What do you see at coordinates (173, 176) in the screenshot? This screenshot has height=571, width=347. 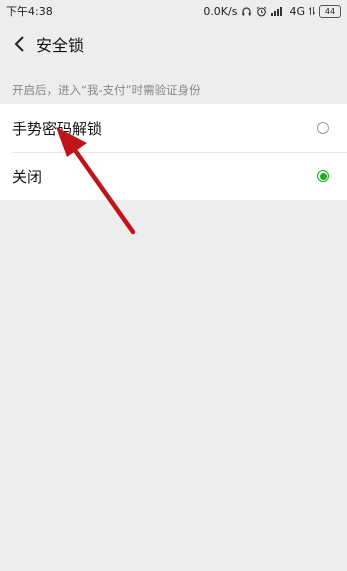 I see `option-off: 关闭` at bounding box center [173, 176].